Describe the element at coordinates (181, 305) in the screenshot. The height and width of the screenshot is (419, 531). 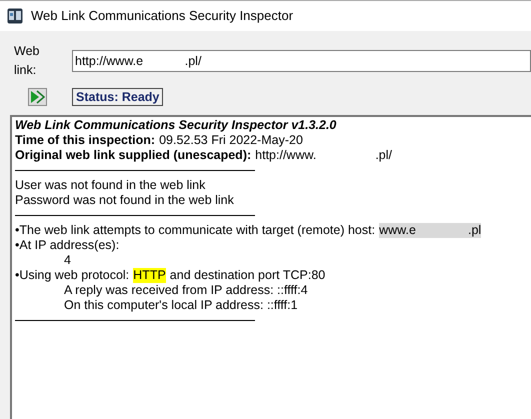
I see `report-line: On this computer's local IP address: ::ffff:1` at that location.